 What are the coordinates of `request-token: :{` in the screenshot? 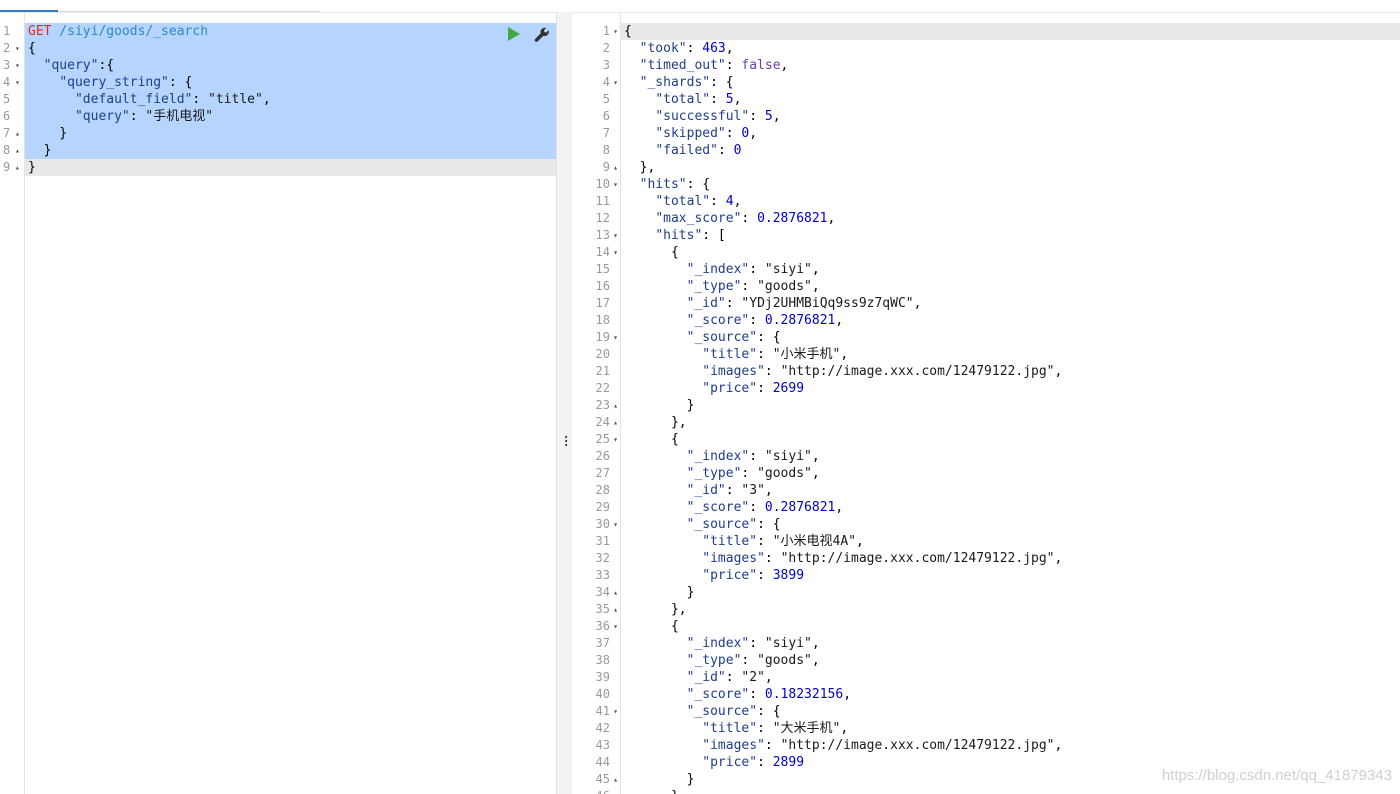 It's located at (106, 65).